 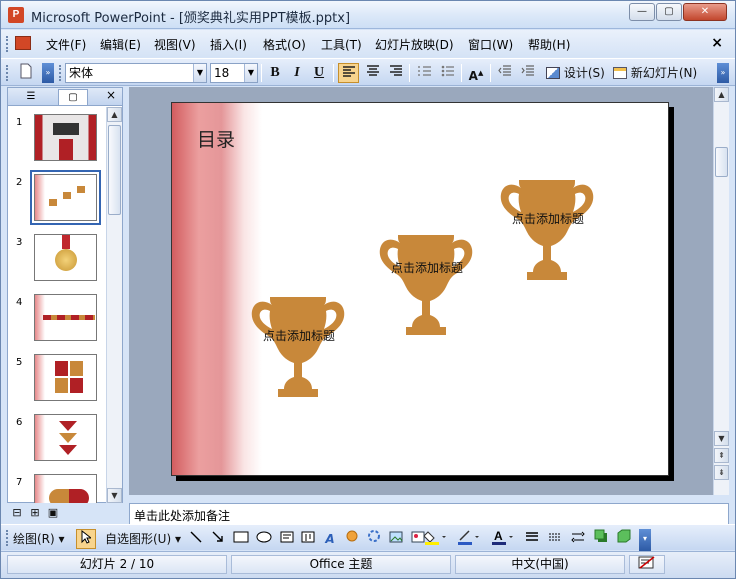 What do you see at coordinates (218, 539) in the screenshot?
I see `arrow-tool-icon` at bounding box center [218, 539].